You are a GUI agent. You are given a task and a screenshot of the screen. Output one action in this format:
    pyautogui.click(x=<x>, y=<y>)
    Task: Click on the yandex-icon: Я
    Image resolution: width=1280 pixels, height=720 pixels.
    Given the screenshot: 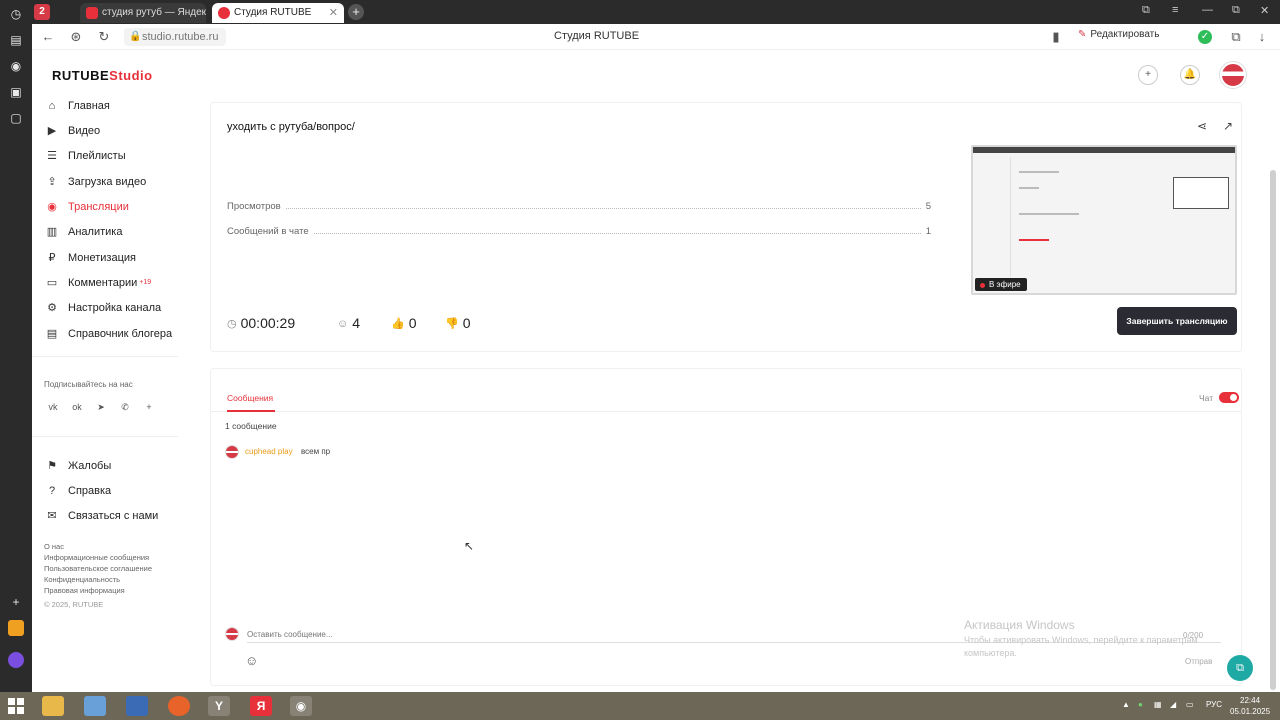 What is the action you would take?
    pyautogui.click(x=261, y=706)
    